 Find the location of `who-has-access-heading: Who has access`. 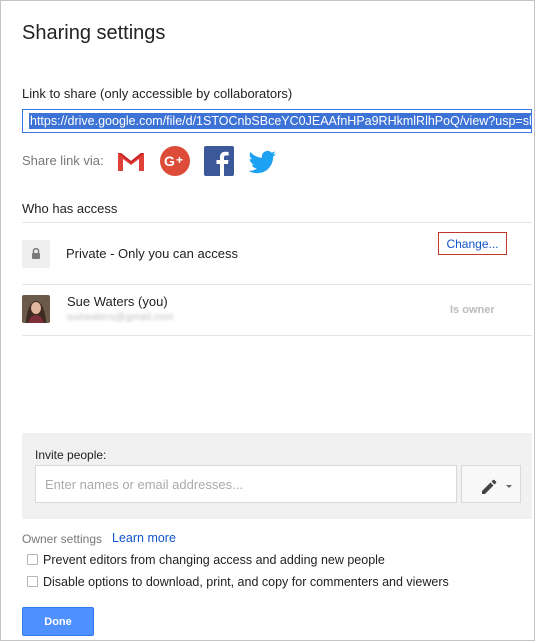

who-has-access-heading: Who has access is located at coordinates (70, 208).